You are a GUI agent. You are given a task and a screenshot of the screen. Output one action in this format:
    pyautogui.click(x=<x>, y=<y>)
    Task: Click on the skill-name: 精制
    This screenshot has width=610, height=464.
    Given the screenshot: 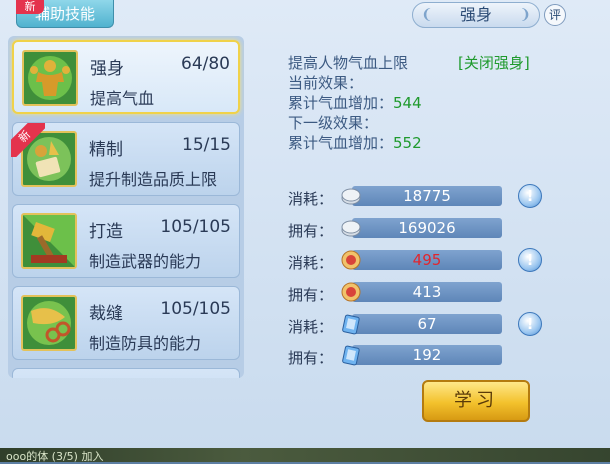 What is the action you would take?
    pyautogui.click(x=106, y=150)
    